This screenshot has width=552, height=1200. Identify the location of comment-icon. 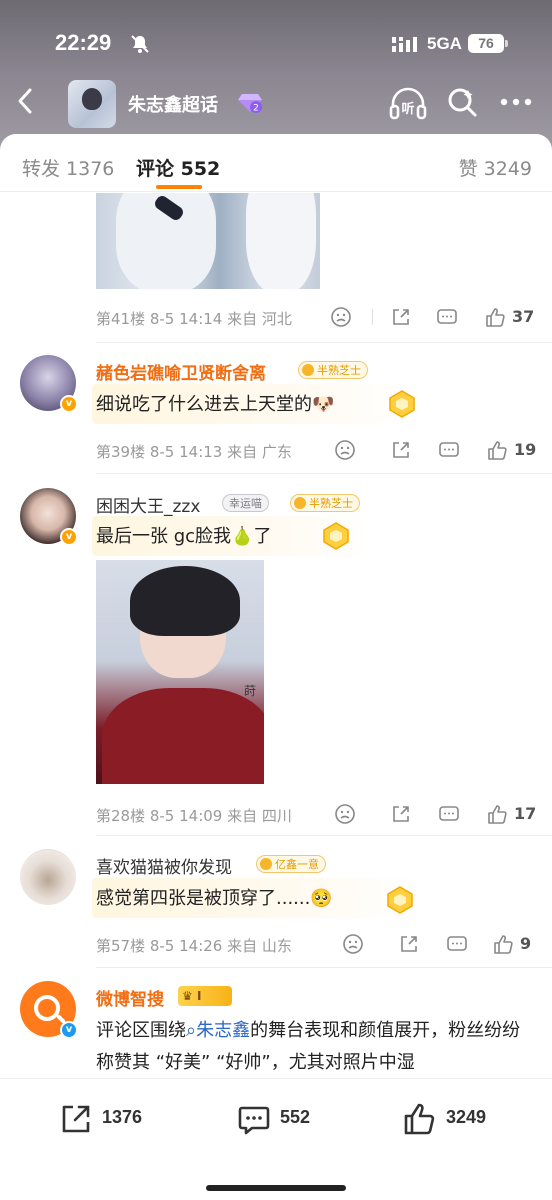
(254, 1120).